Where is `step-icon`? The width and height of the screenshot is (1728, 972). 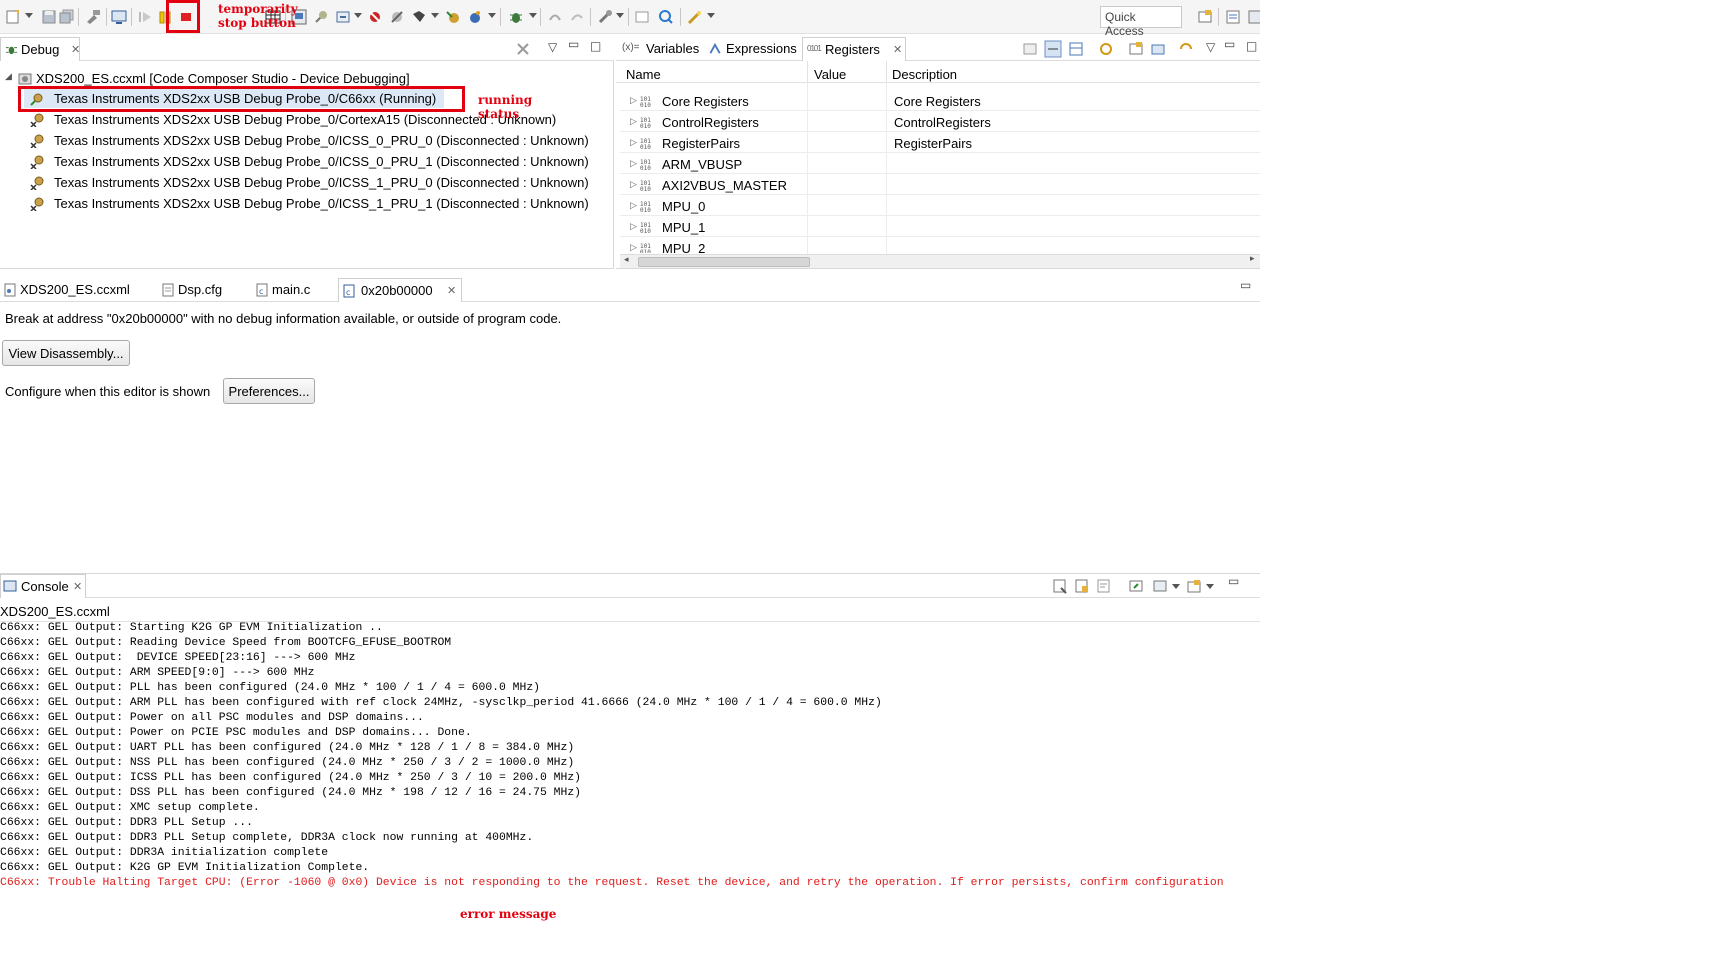
step-icon is located at coordinates (343, 17).